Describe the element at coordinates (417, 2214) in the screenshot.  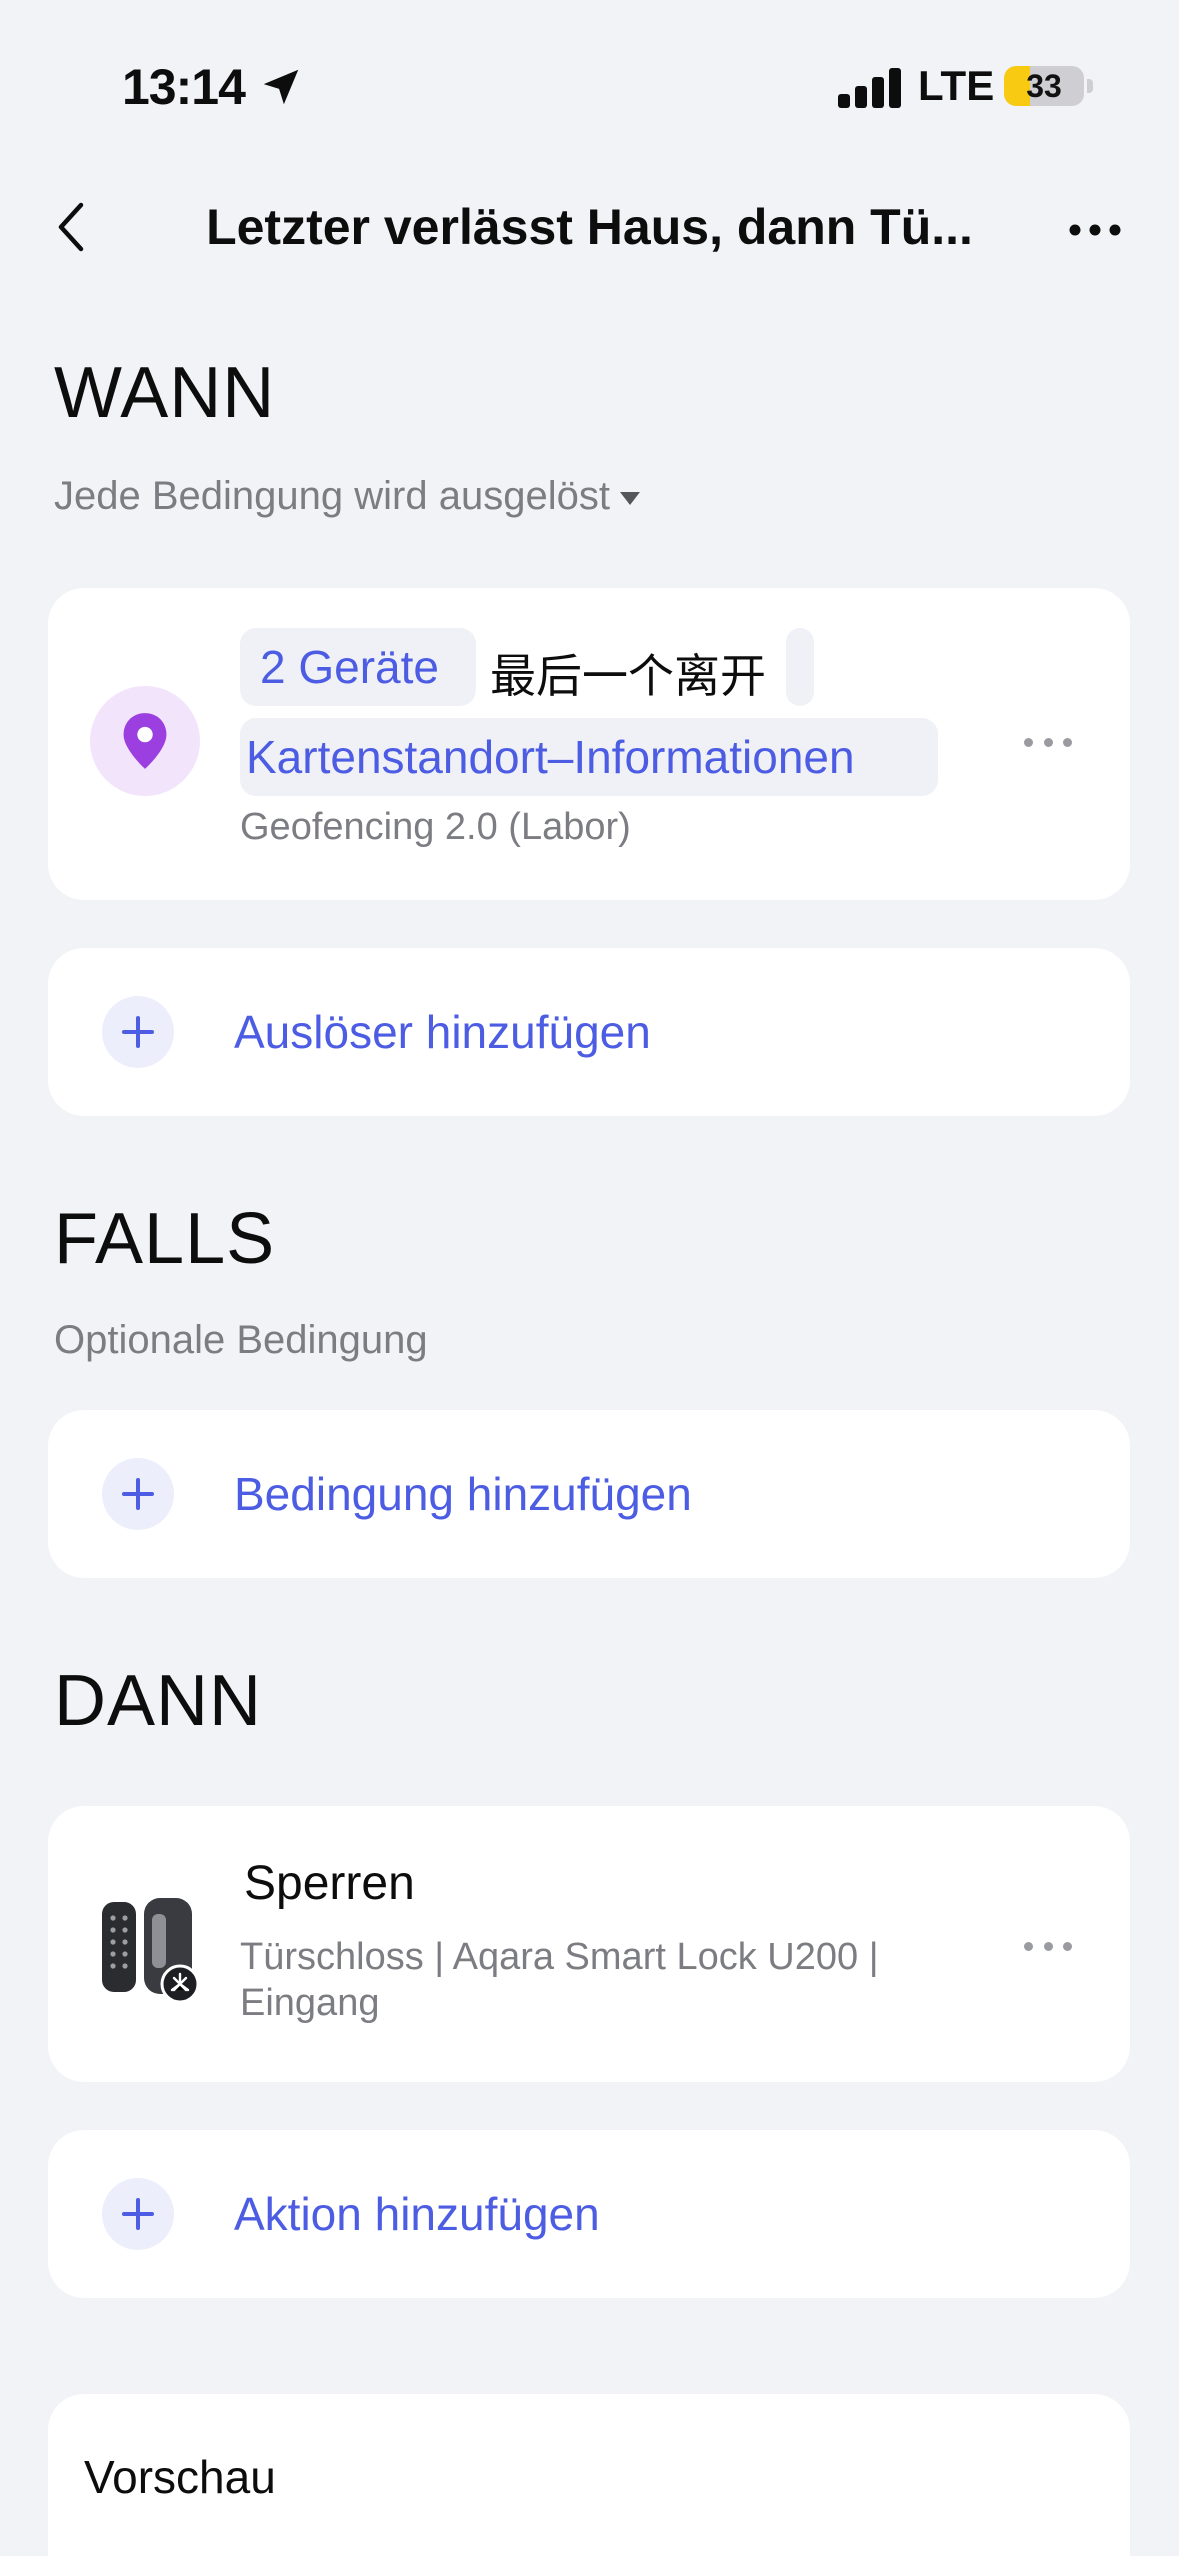
I see `add-action-label: Aktion hinzufügen` at that location.